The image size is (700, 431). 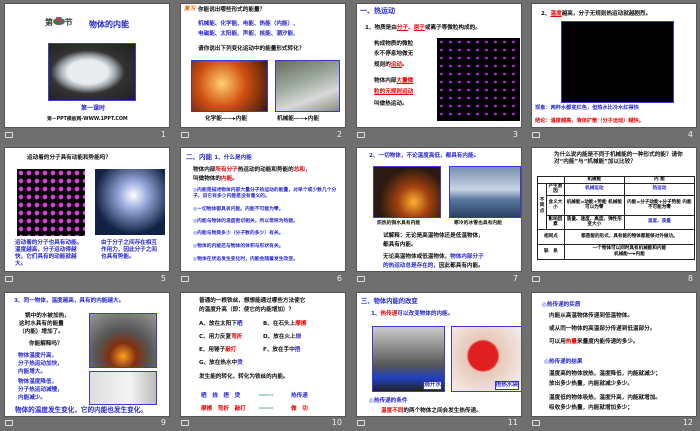 What do you see at coordinates (381, 28) in the screenshot?
I see `slide-text: 1、物质是由` at bounding box center [381, 28].